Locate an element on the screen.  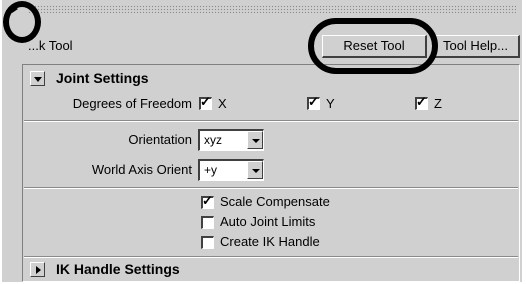
world-axis-value: +y is located at coordinates (211, 170).